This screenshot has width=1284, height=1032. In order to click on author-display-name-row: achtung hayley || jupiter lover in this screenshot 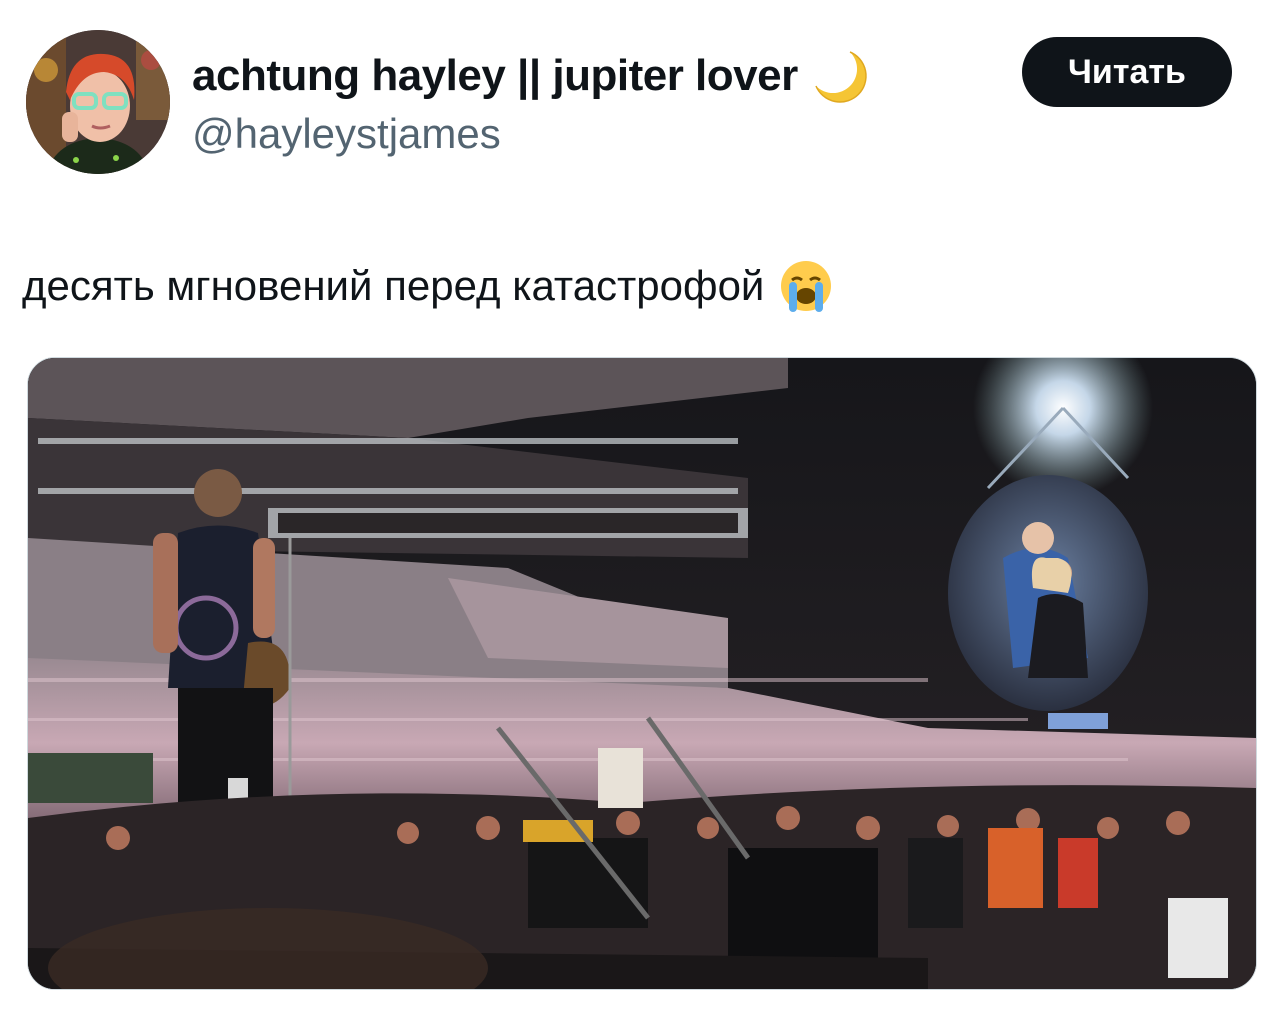, I will do `click(531, 76)`.